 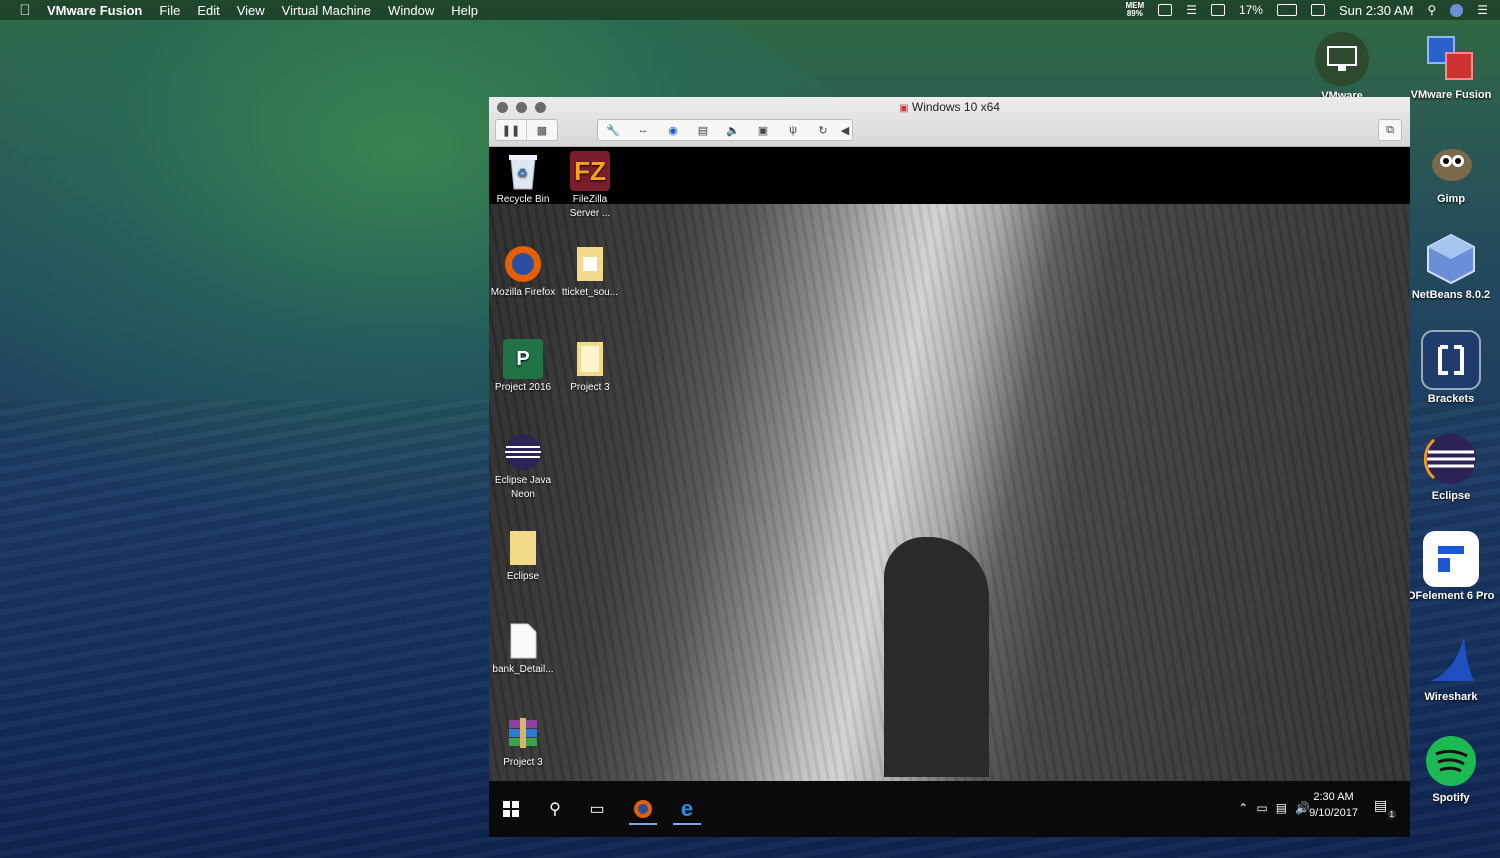 I want to click on task-view-icon: ▭, so click(x=597, y=809).